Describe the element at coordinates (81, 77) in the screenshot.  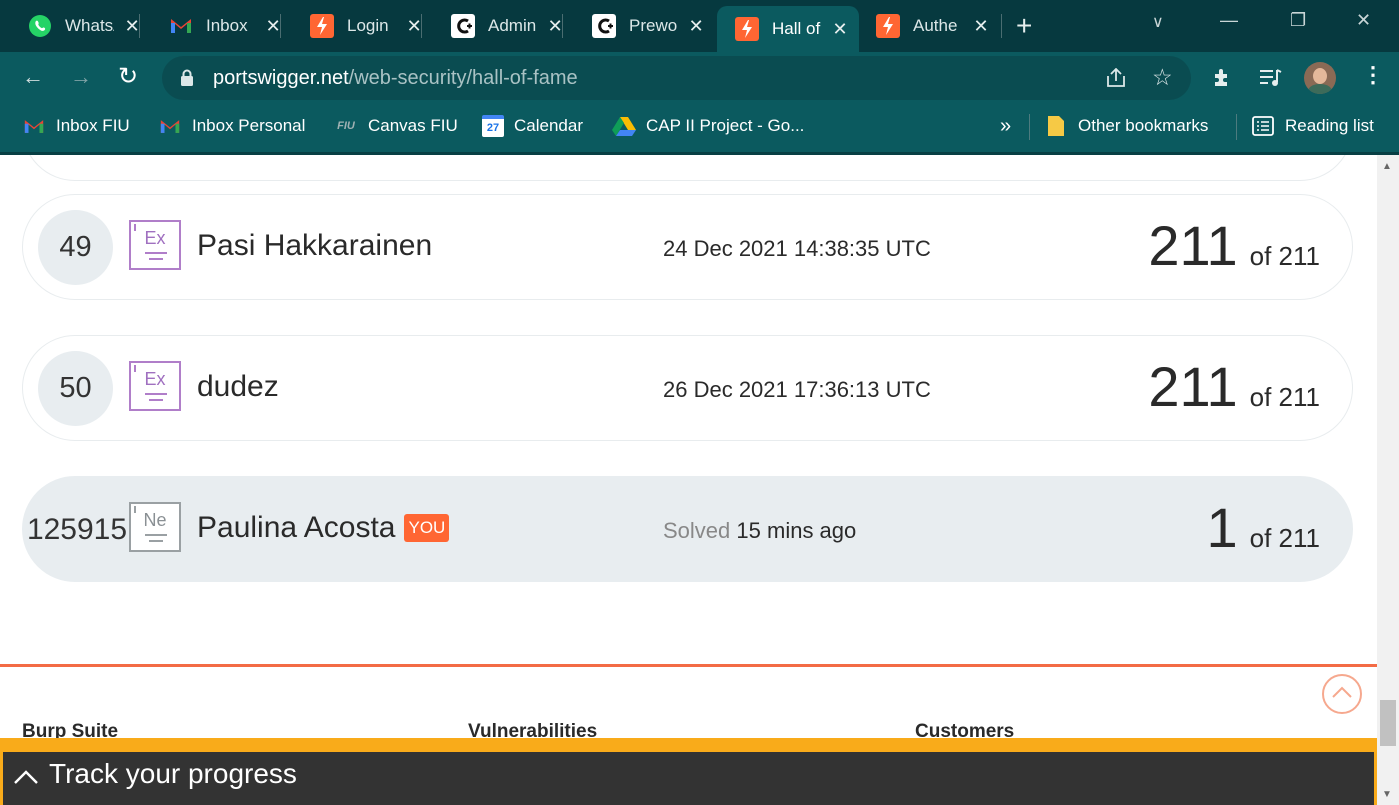
I see `forward-arrow-icon: →` at that location.